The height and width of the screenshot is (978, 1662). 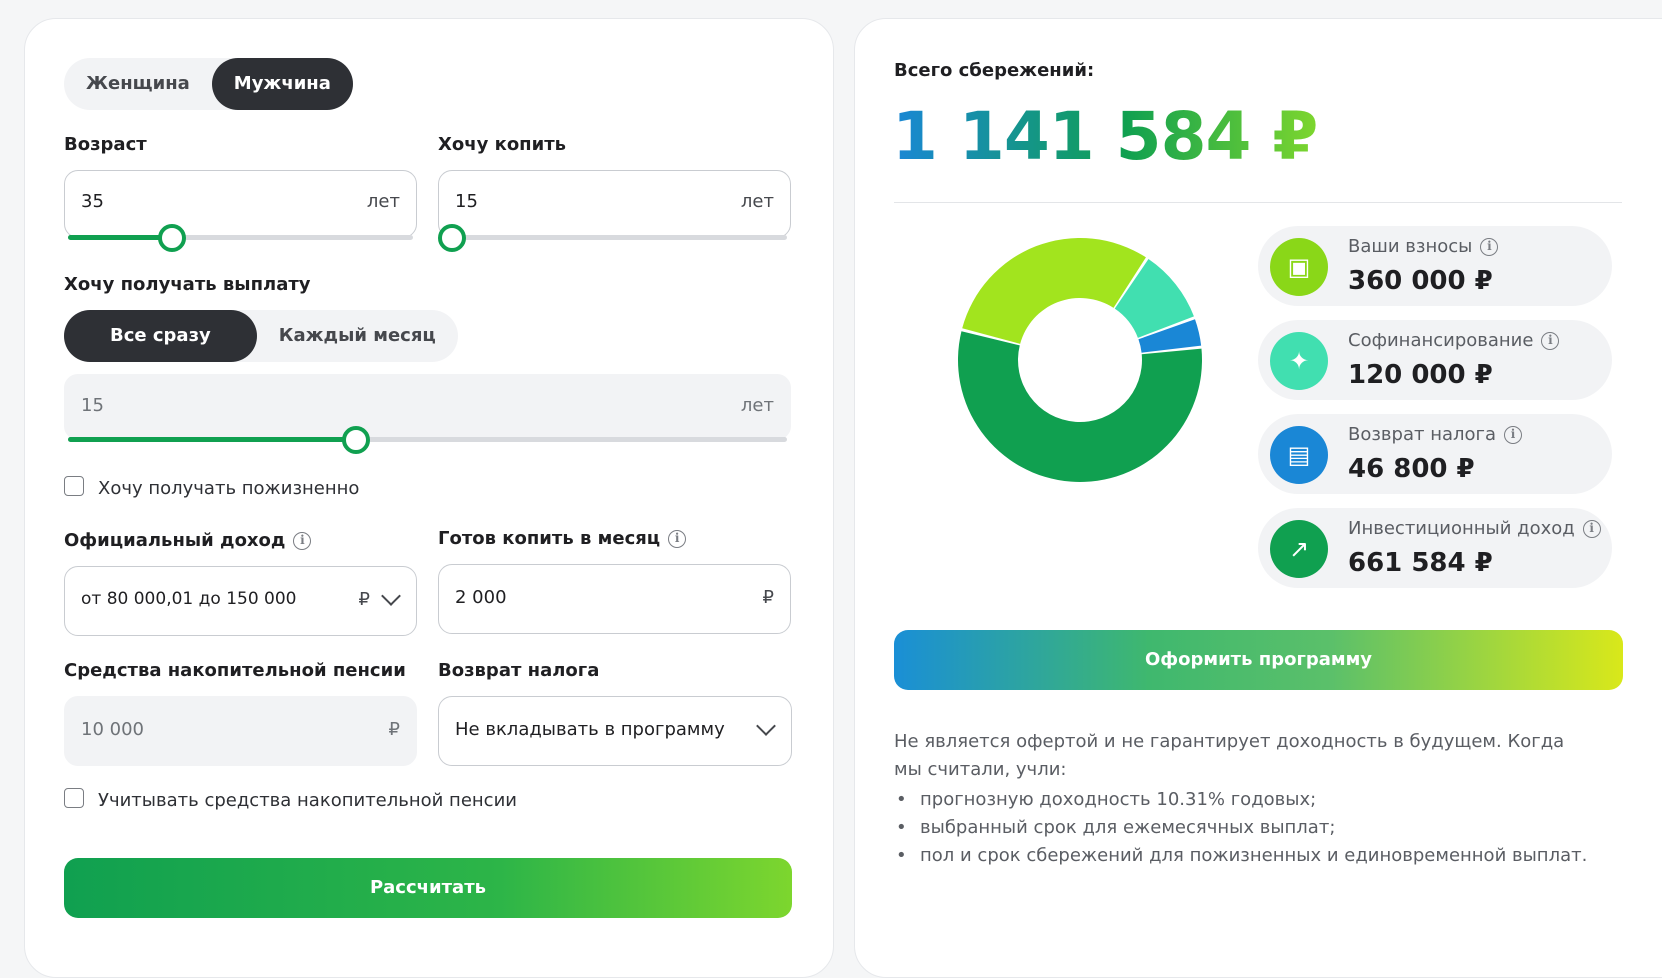 What do you see at coordinates (757, 201) in the screenshot?
I see `save-years-unit: лет` at bounding box center [757, 201].